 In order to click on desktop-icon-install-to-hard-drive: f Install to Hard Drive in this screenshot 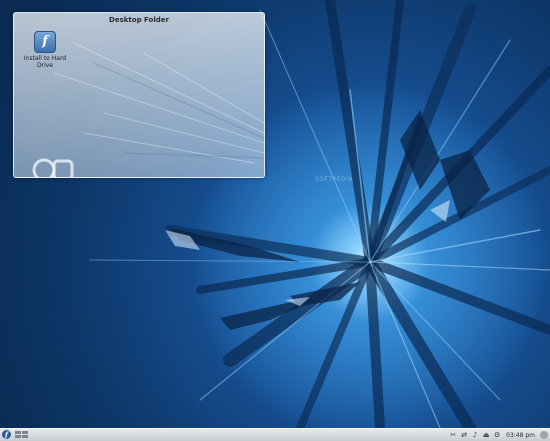, I will do `click(45, 50)`.